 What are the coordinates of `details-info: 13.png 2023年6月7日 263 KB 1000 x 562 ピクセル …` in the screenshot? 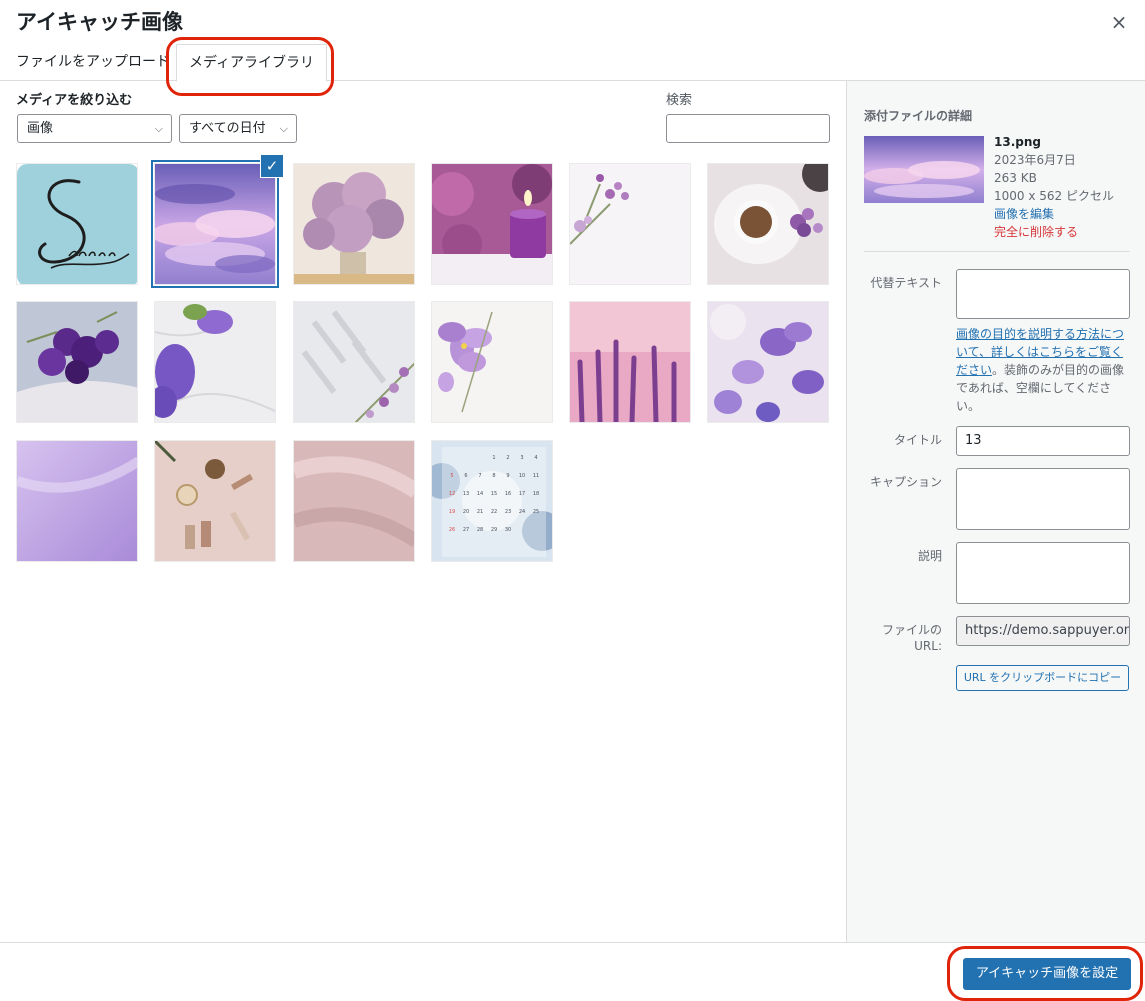 It's located at (1054, 187).